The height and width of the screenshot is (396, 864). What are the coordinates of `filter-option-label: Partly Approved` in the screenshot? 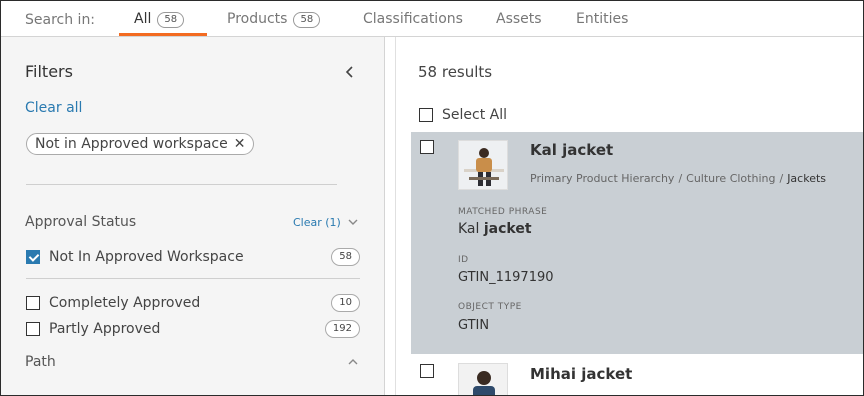 It's located at (105, 329).